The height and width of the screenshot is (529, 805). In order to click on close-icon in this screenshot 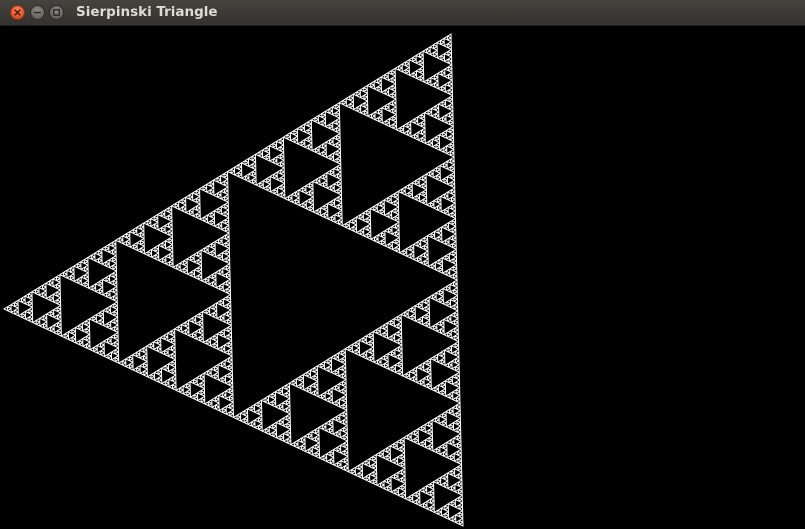, I will do `click(17, 12)`.